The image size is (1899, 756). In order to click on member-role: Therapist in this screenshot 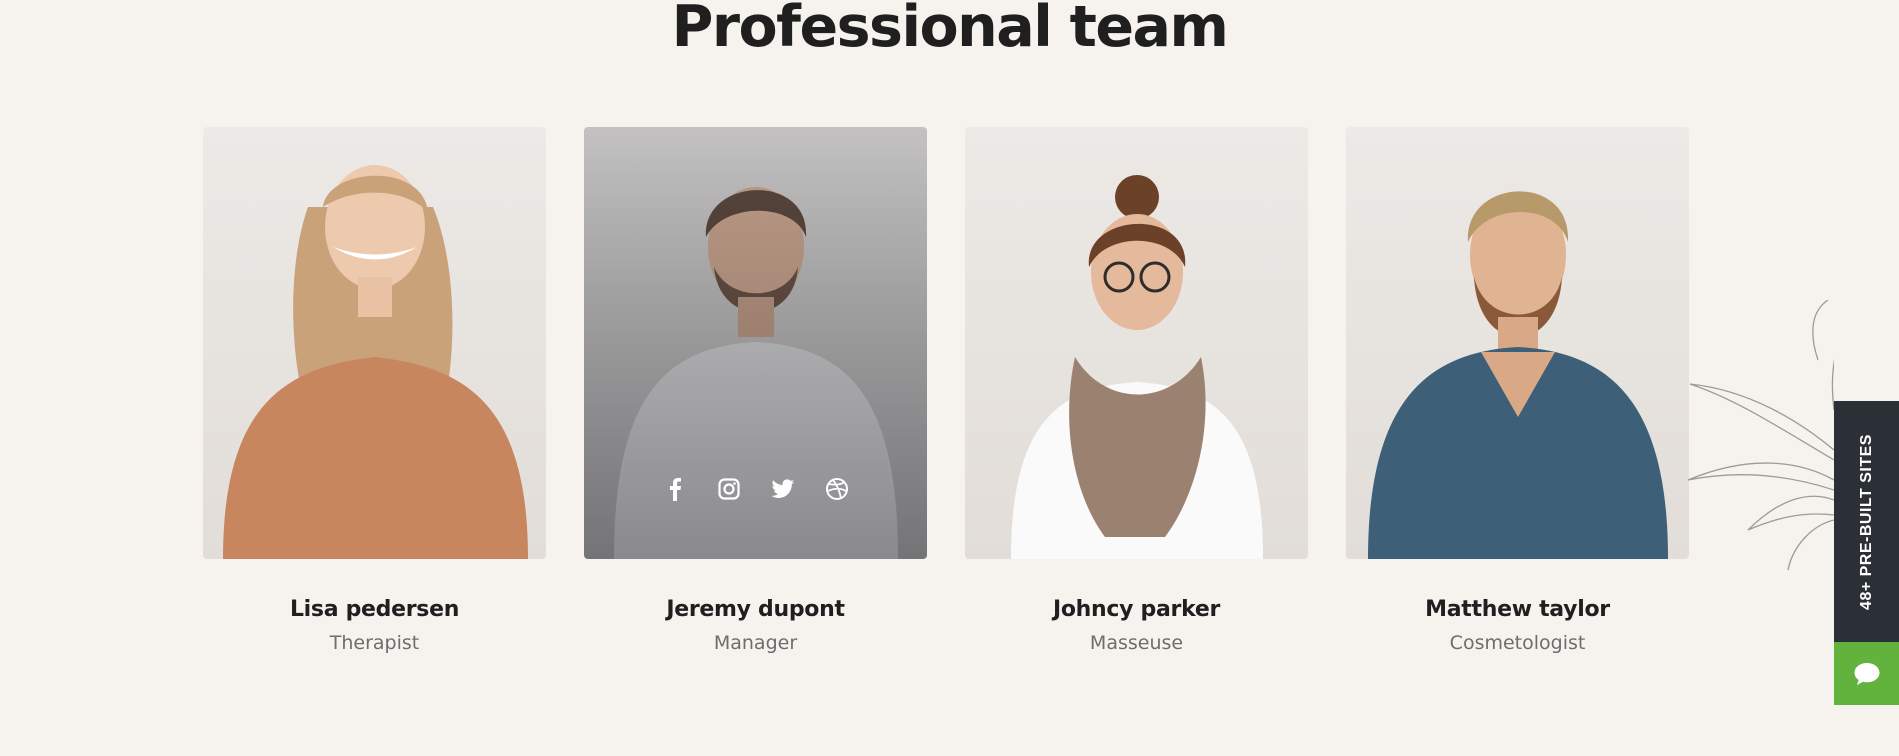, I will do `click(374, 643)`.